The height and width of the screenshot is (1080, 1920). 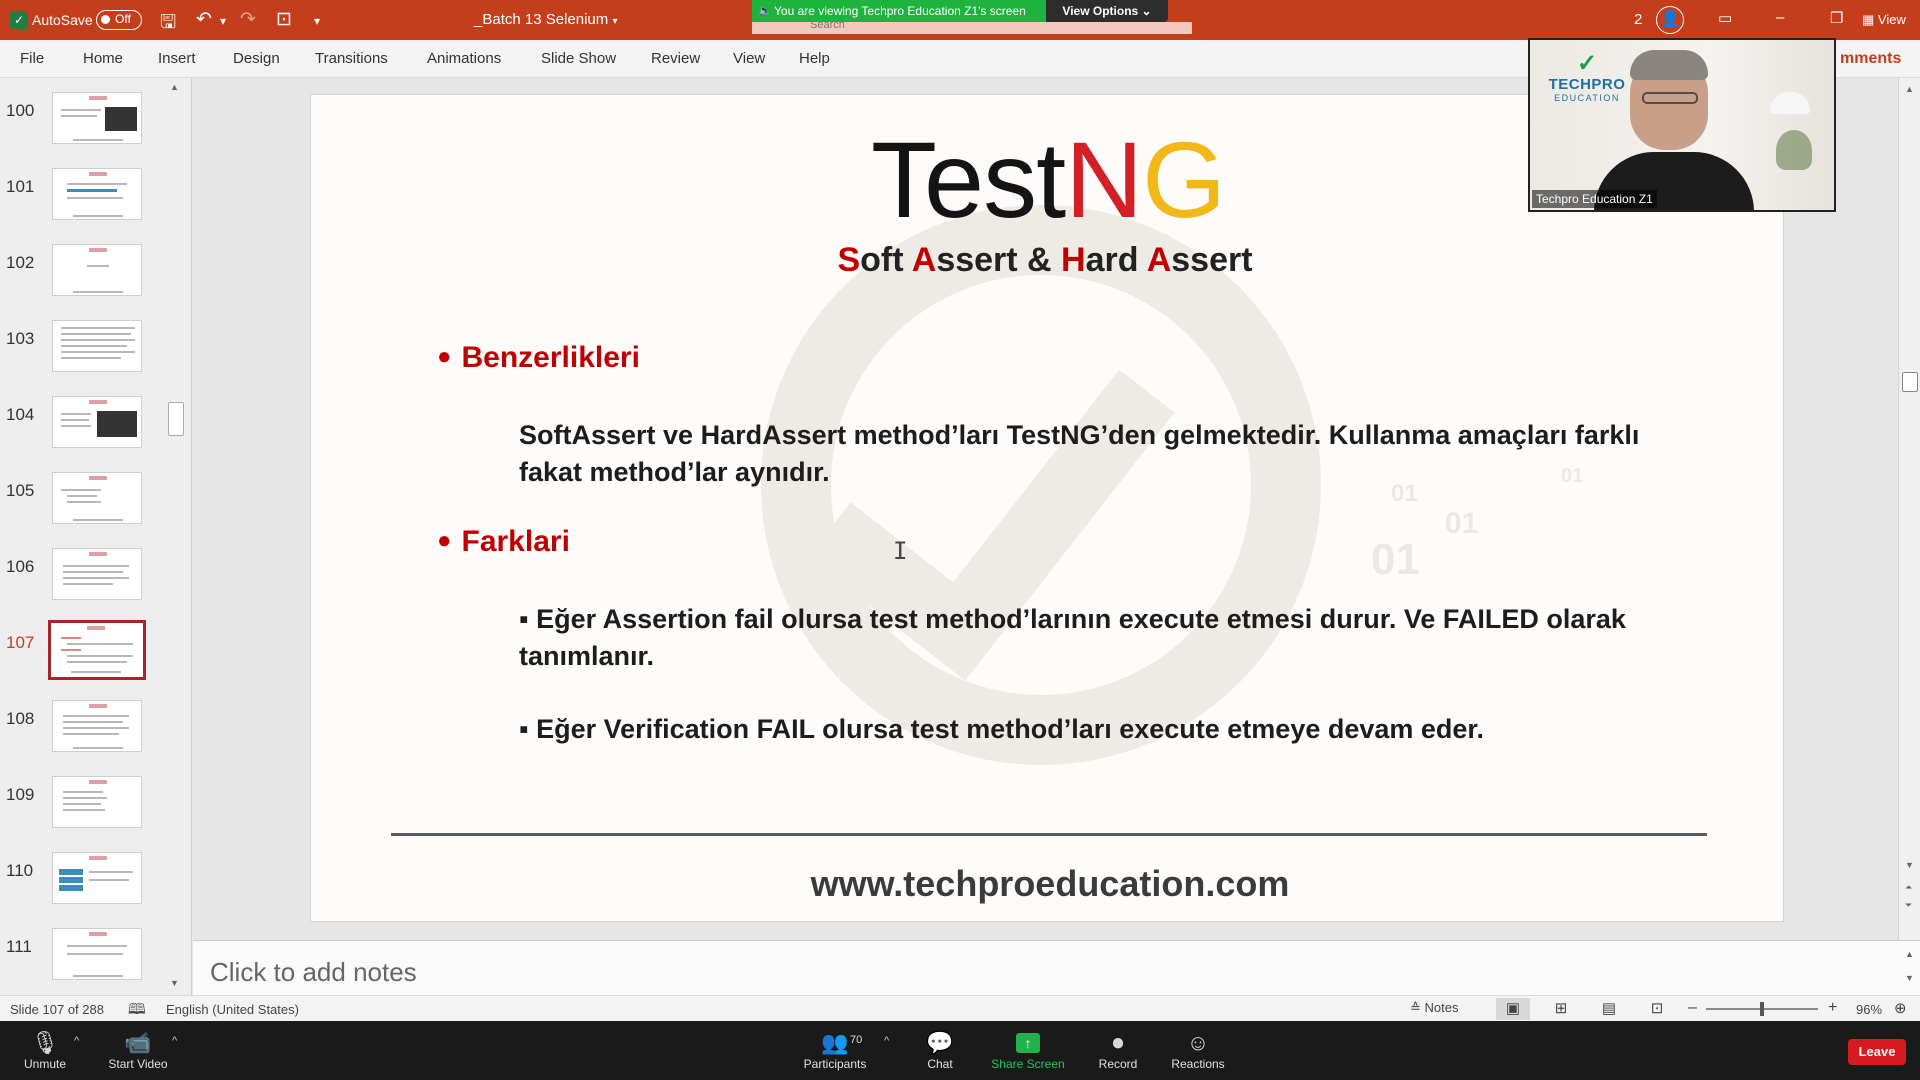 I want to click on thumbnail-number: 103, so click(x=20, y=338).